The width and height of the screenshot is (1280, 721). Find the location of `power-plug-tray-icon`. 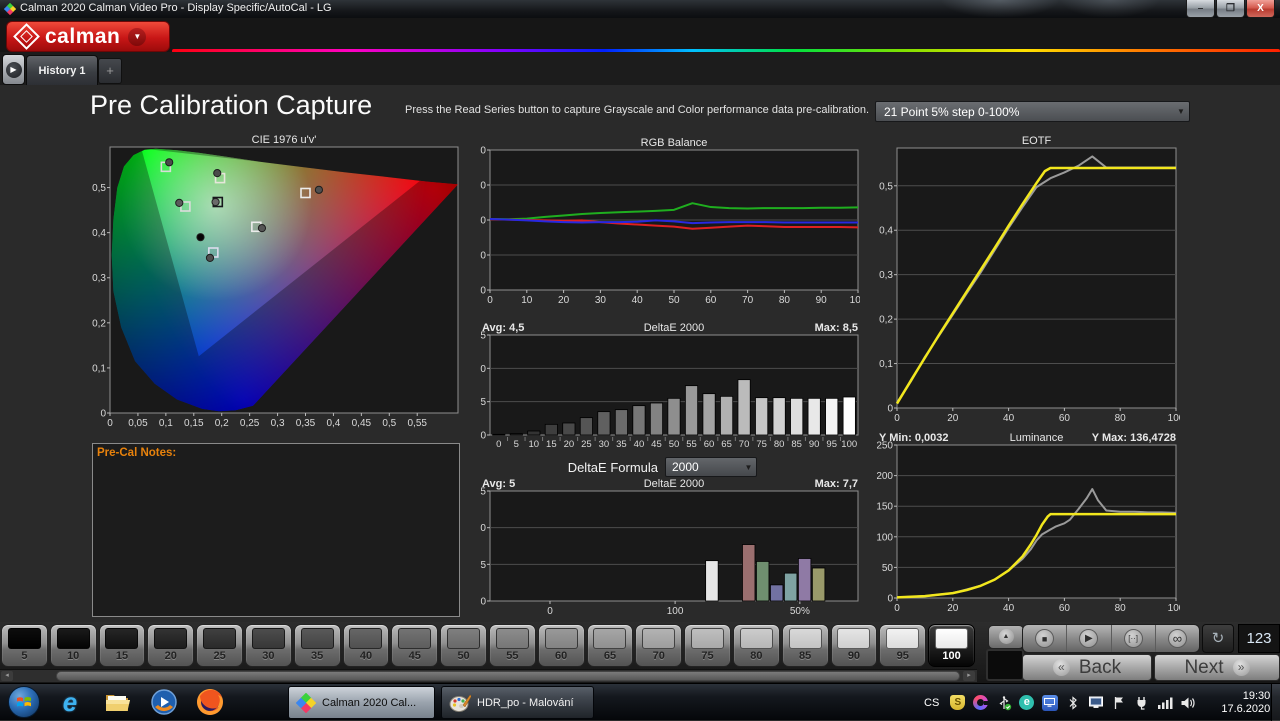

power-plug-tray-icon is located at coordinates (1141, 702).